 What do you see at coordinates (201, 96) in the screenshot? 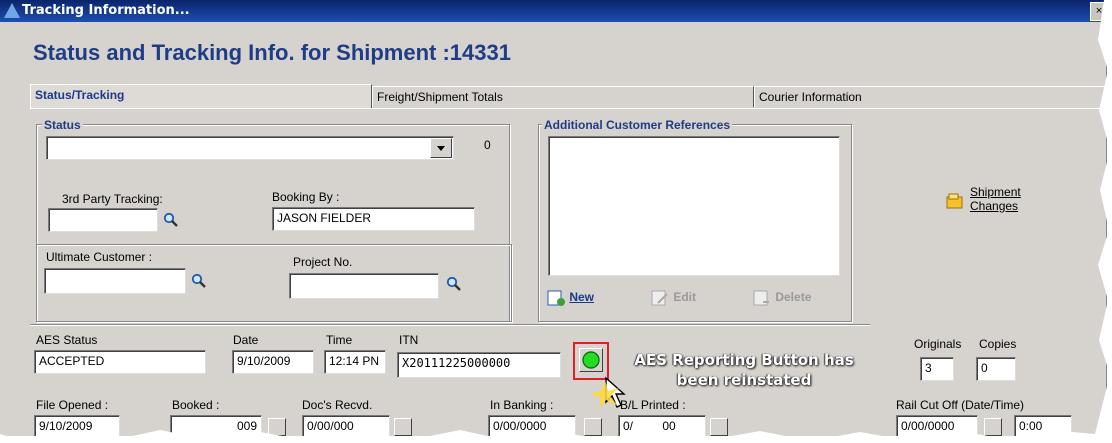
I see `tab-status-tracking: Status/Tracking` at bounding box center [201, 96].